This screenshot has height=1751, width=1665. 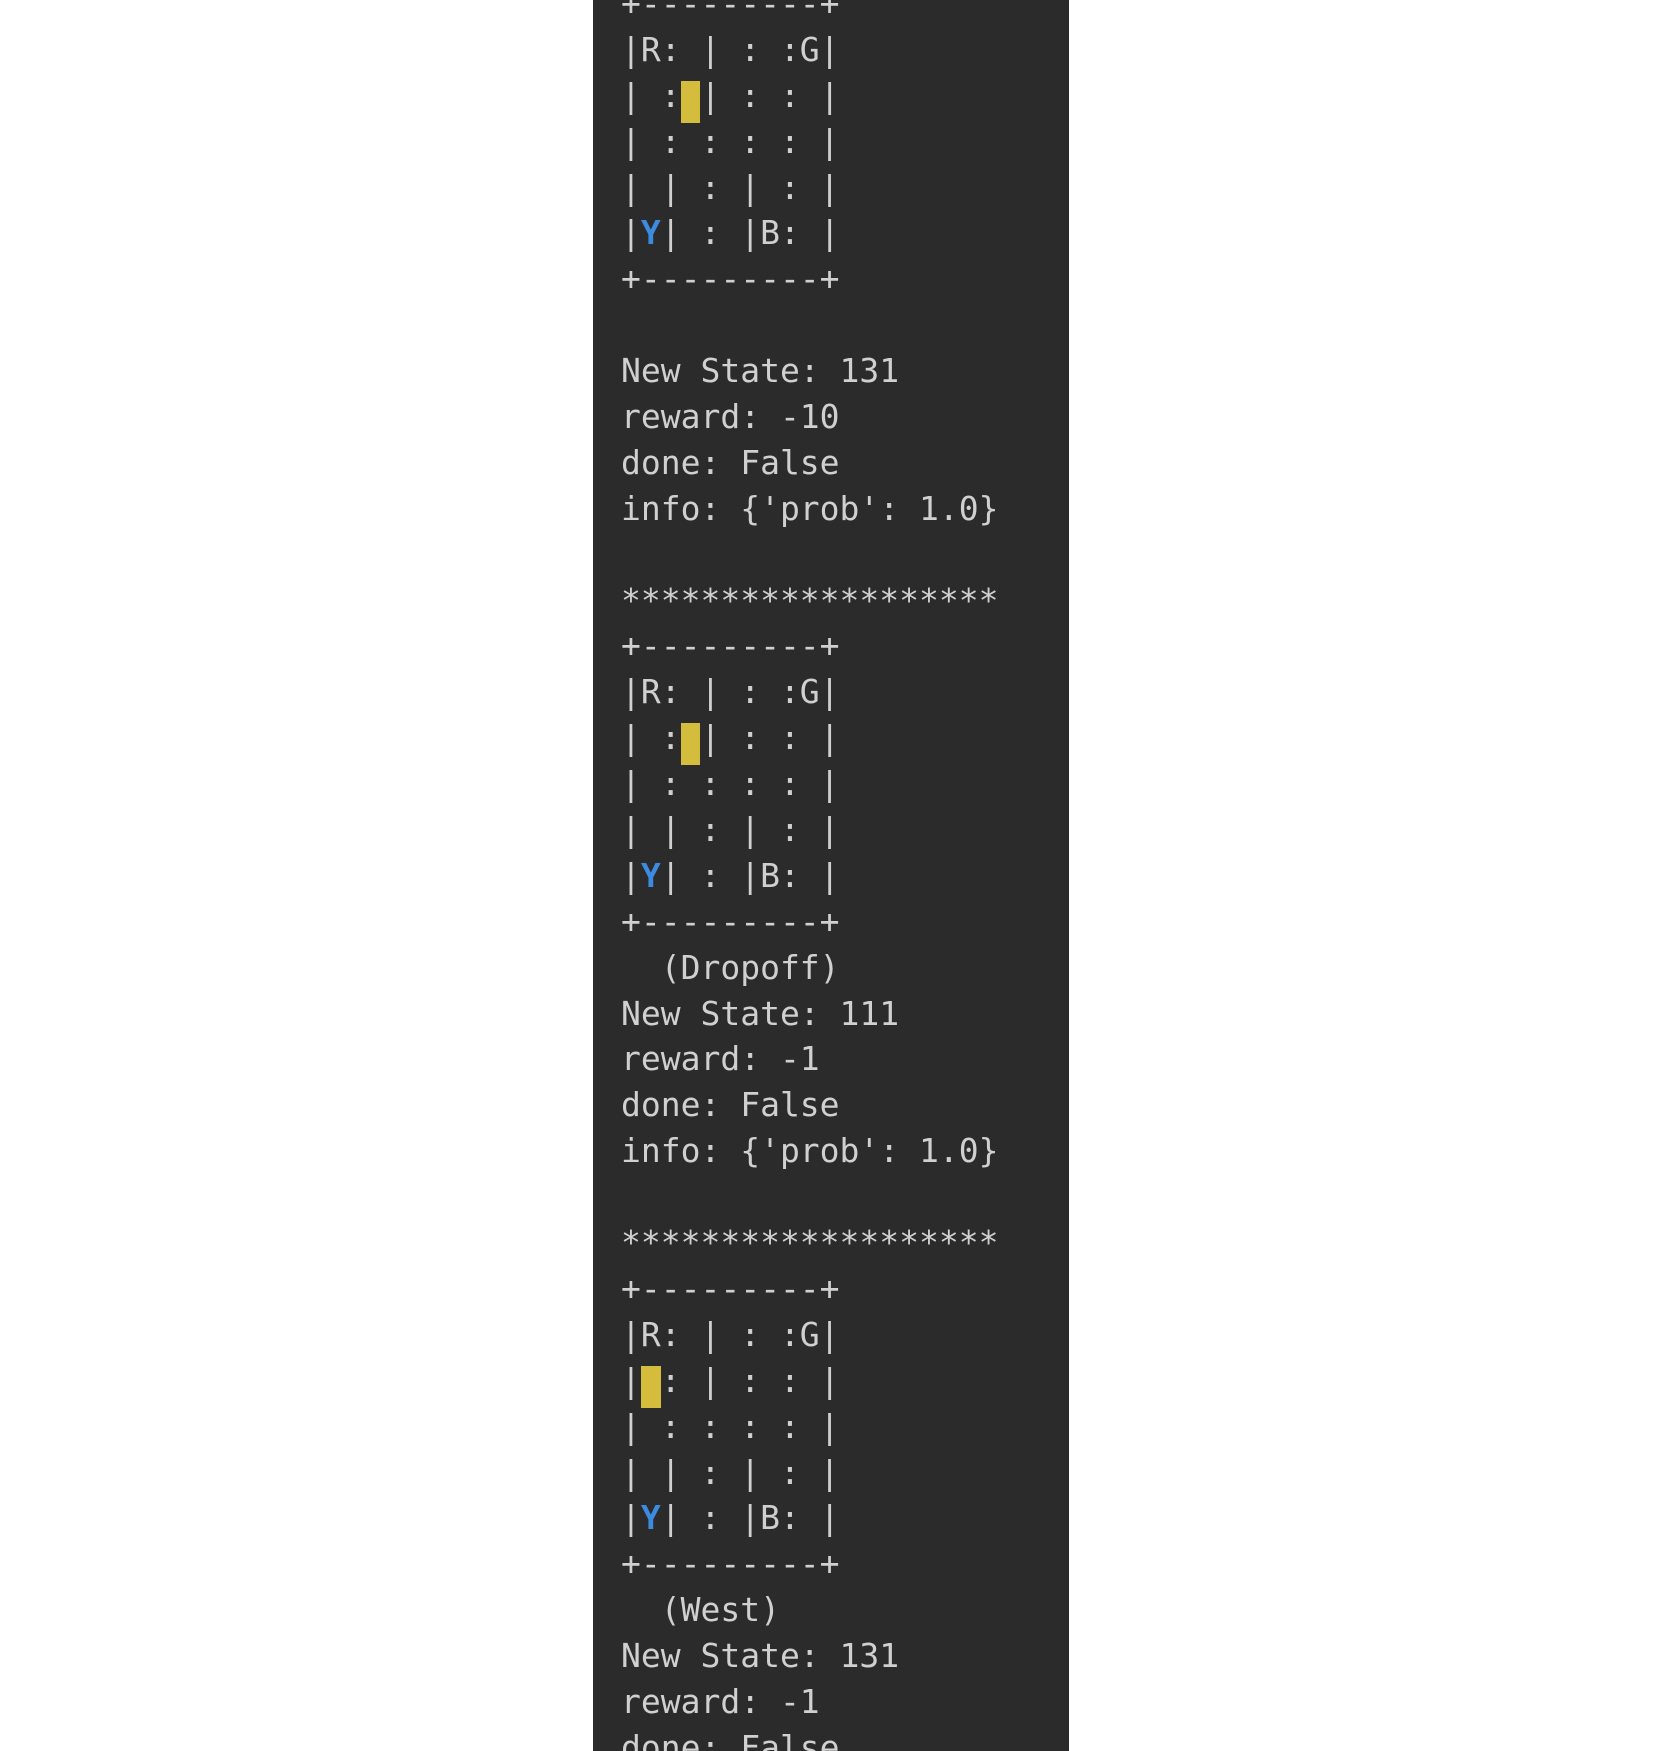 I want to click on console-line: reward: -10, so click(x=730, y=417).